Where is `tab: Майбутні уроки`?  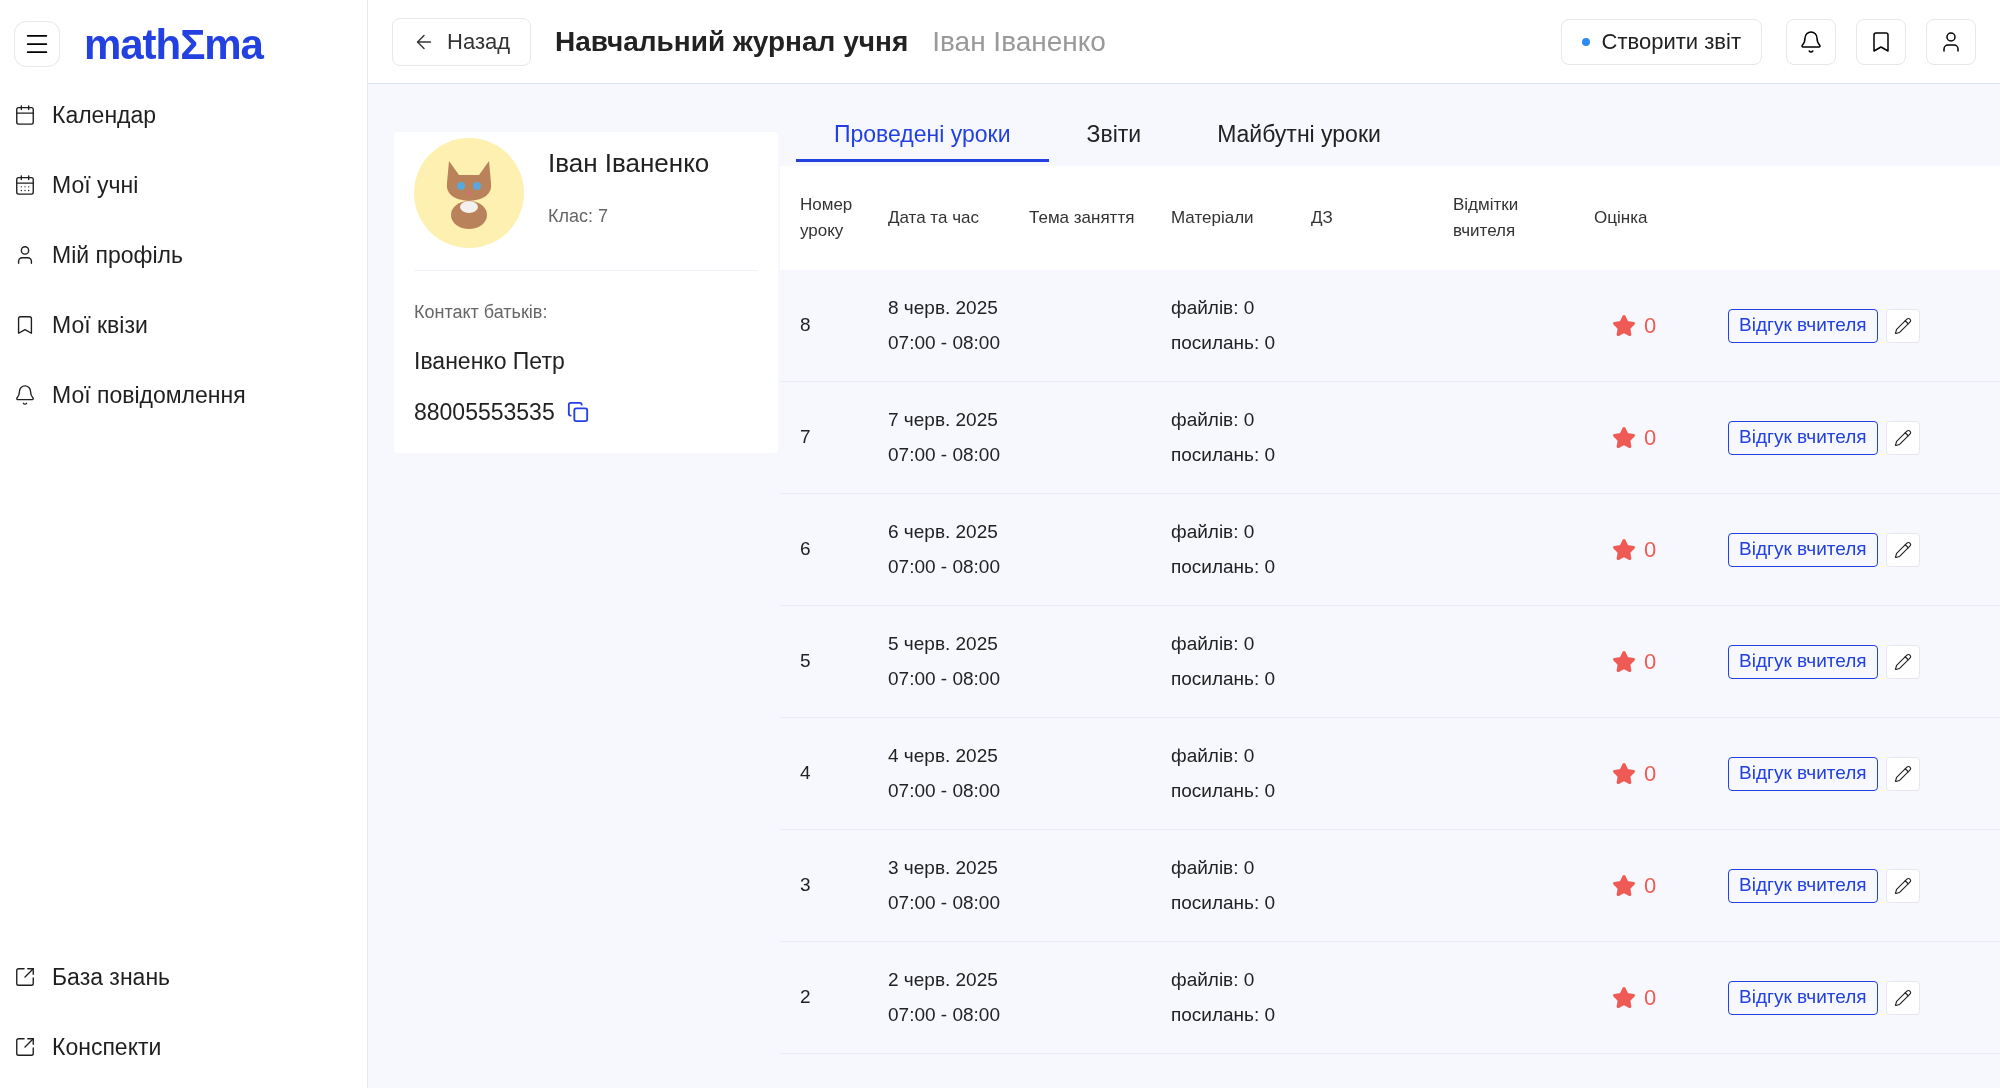 tab: Майбутні уроки is located at coordinates (1299, 136).